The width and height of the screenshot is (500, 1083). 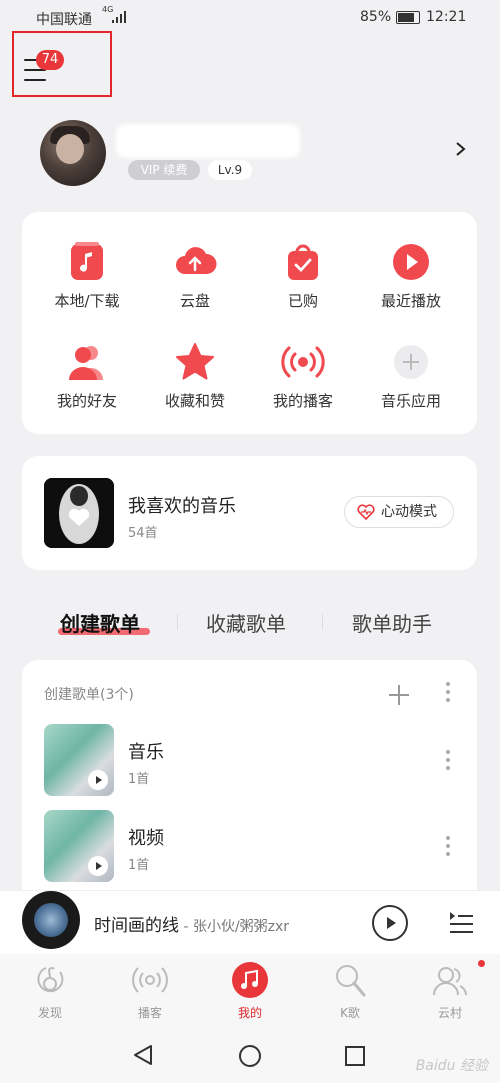 I want to click on grid-item-my-podcast: 我的播客, so click(x=303, y=376).